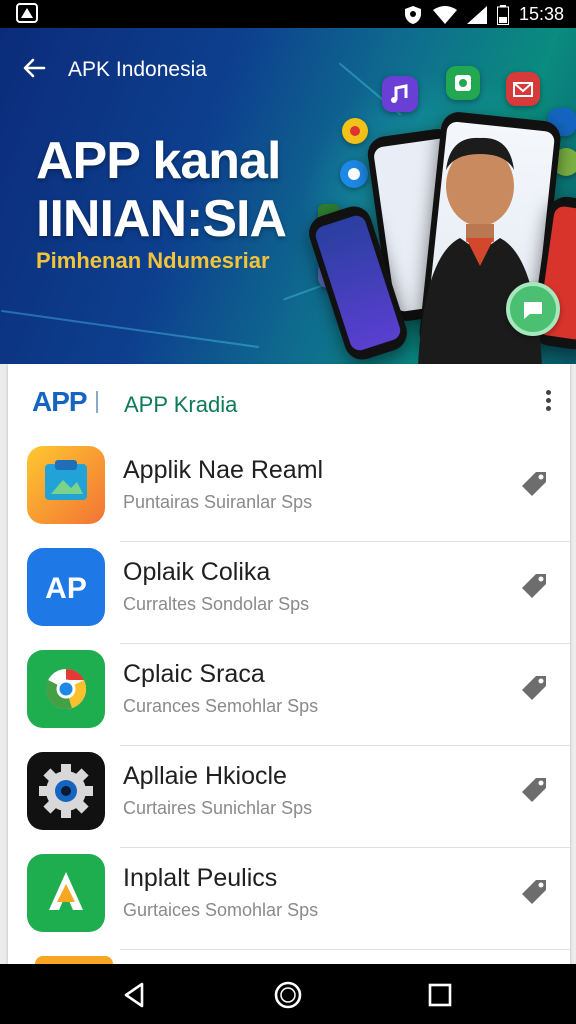  I want to click on hero-title: APP kanal IINIAN:SIA, so click(161, 190).